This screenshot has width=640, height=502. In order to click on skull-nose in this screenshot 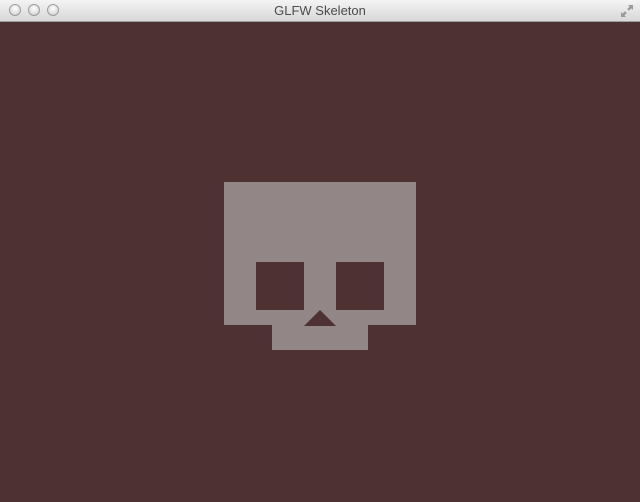, I will do `click(320, 318)`.